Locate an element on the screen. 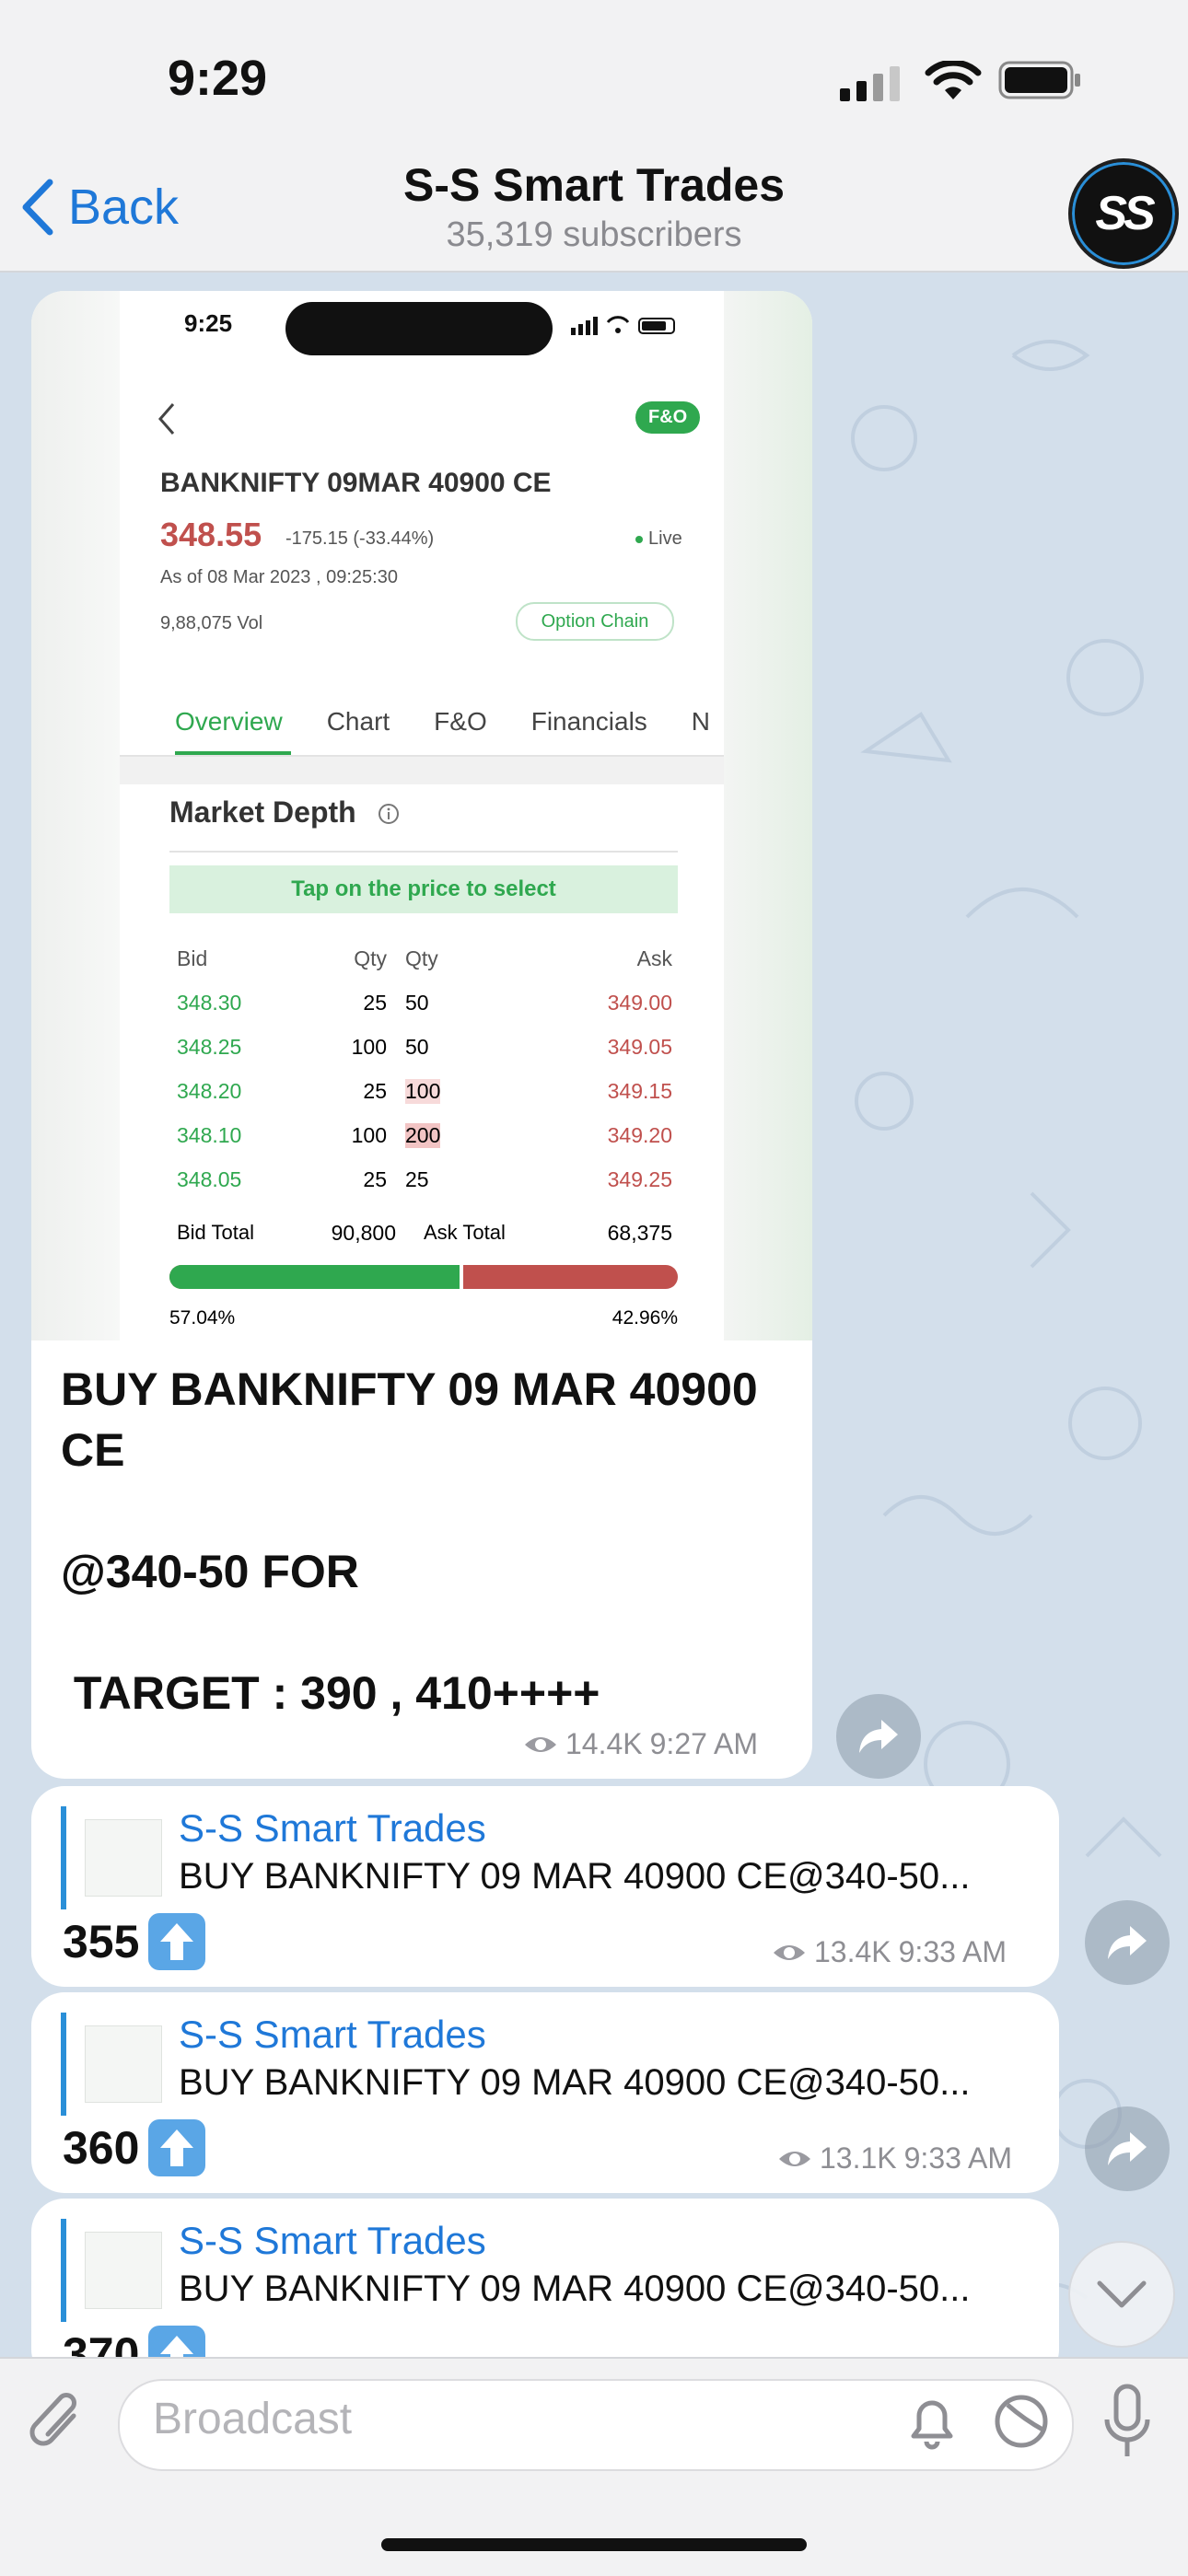 This screenshot has height=2576, width=1188. wifi-icon is located at coordinates (954, 80).